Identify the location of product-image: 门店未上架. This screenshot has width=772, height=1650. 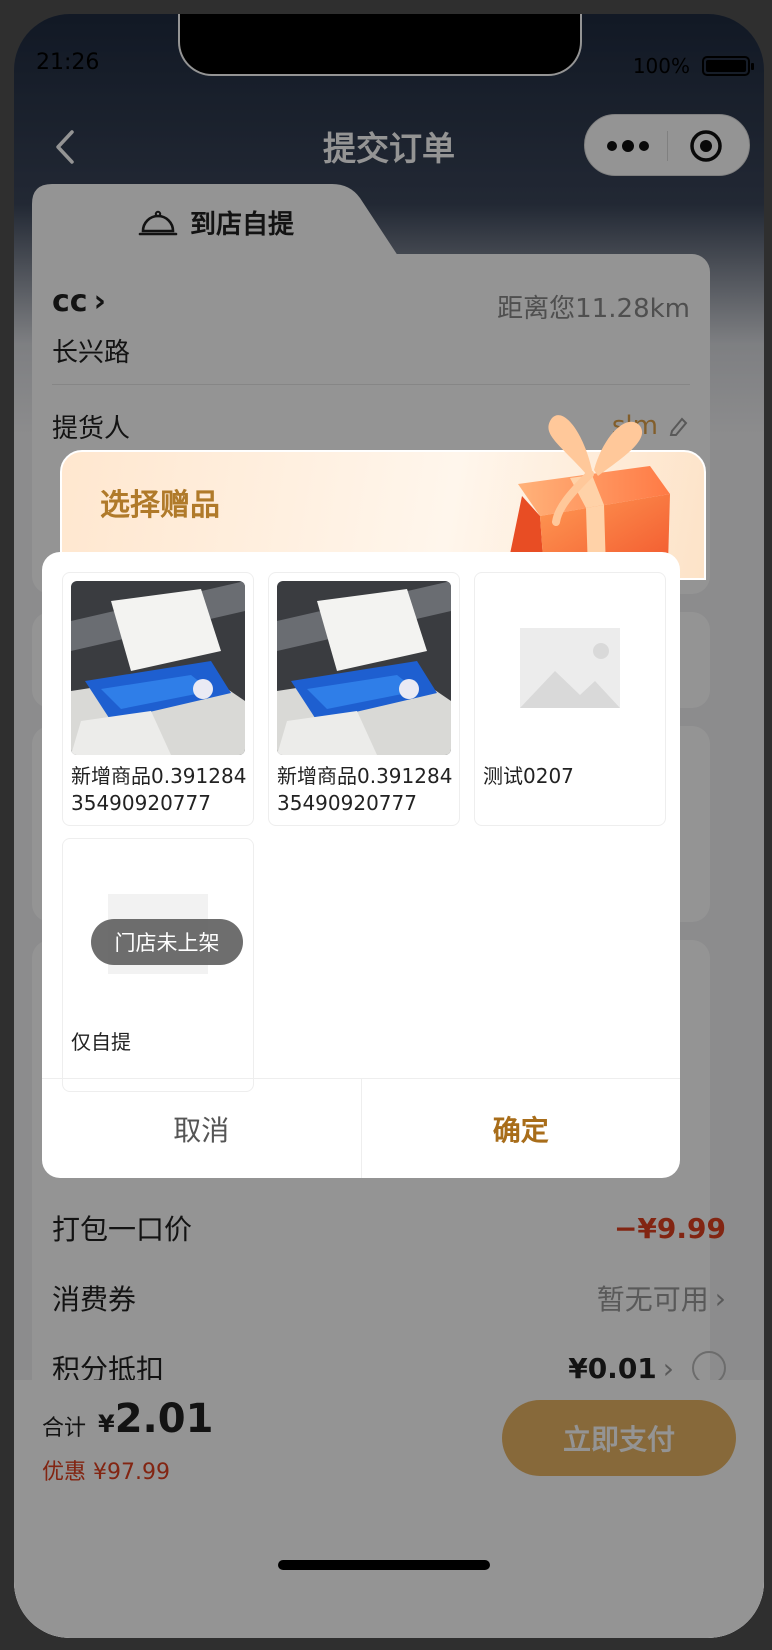
(158, 934).